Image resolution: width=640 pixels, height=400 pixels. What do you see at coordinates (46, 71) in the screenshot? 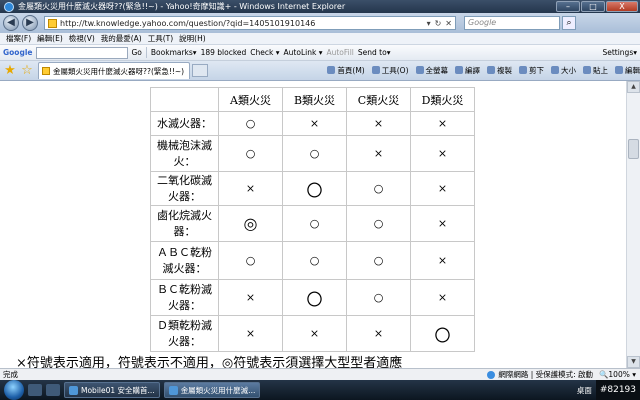
I see `tab-favicon-icon` at bounding box center [46, 71].